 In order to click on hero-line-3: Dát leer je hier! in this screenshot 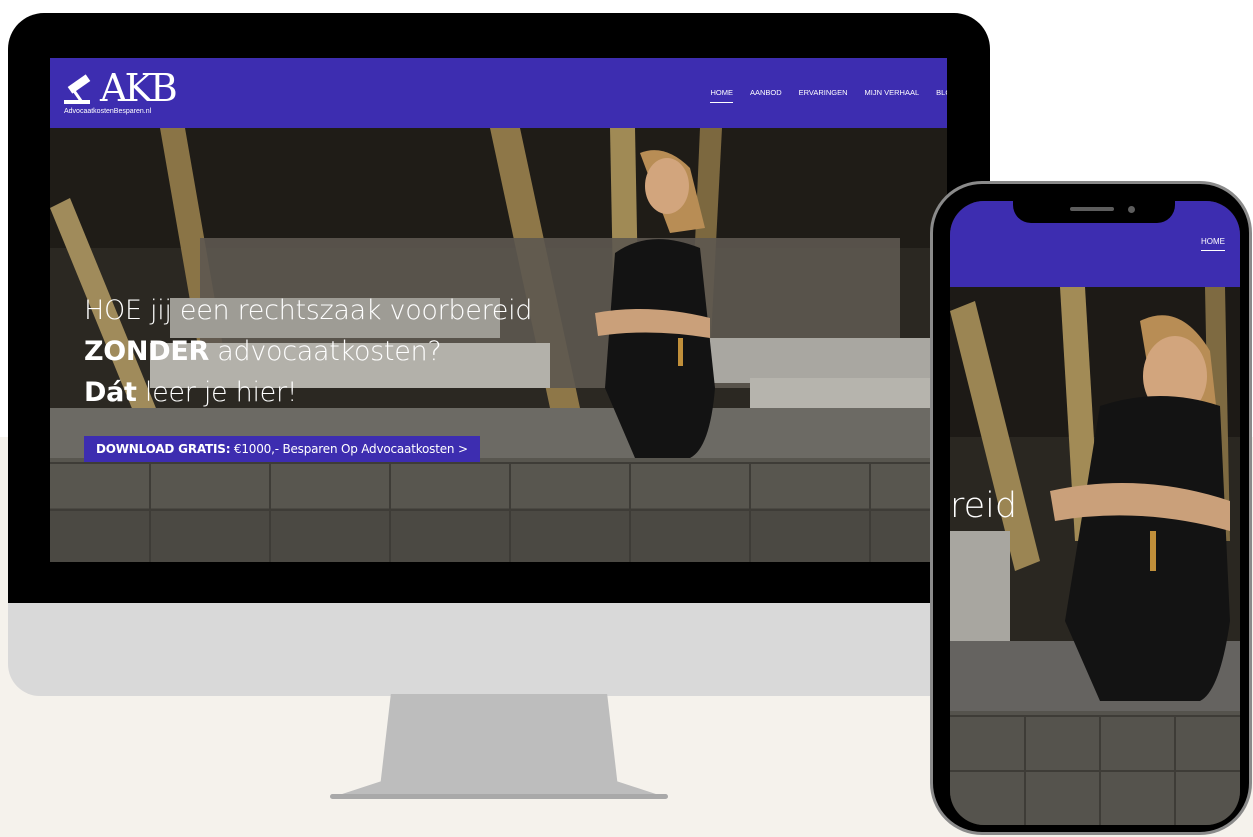, I will do `click(308, 392)`.